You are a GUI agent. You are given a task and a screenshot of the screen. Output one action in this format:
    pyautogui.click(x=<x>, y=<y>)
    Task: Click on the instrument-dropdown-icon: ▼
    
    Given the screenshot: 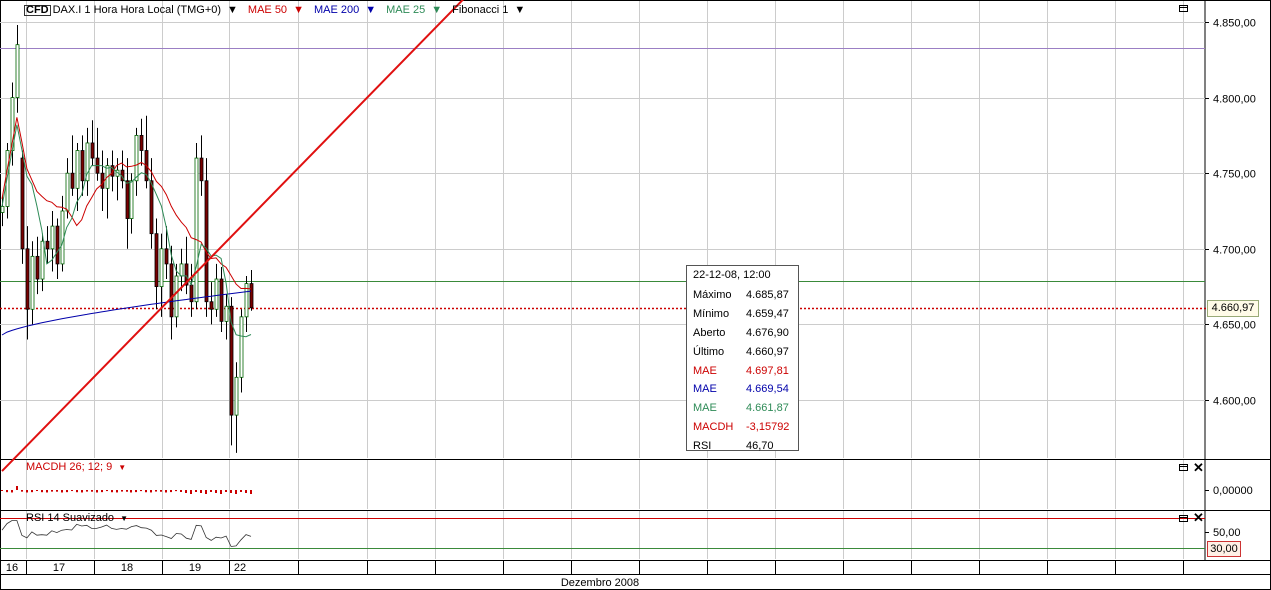 What is the action you would take?
    pyautogui.click(x=232, y=10)
    